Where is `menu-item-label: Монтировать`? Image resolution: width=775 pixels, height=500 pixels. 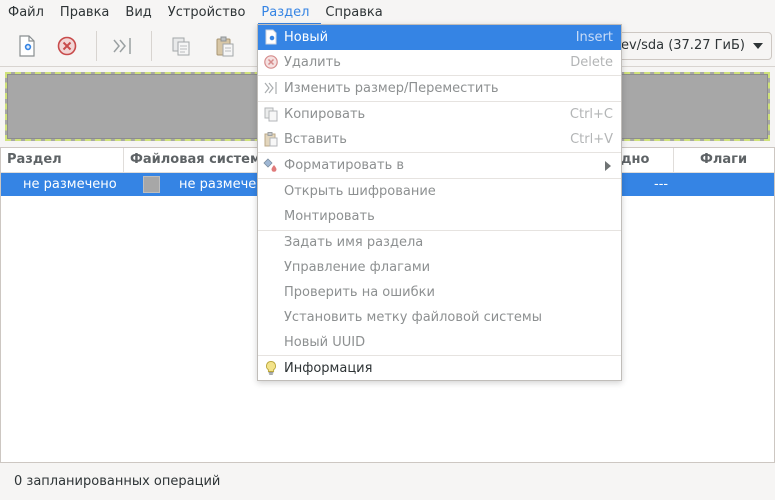 menu-item-label: Монтировать is located at coordinates (329, 216).